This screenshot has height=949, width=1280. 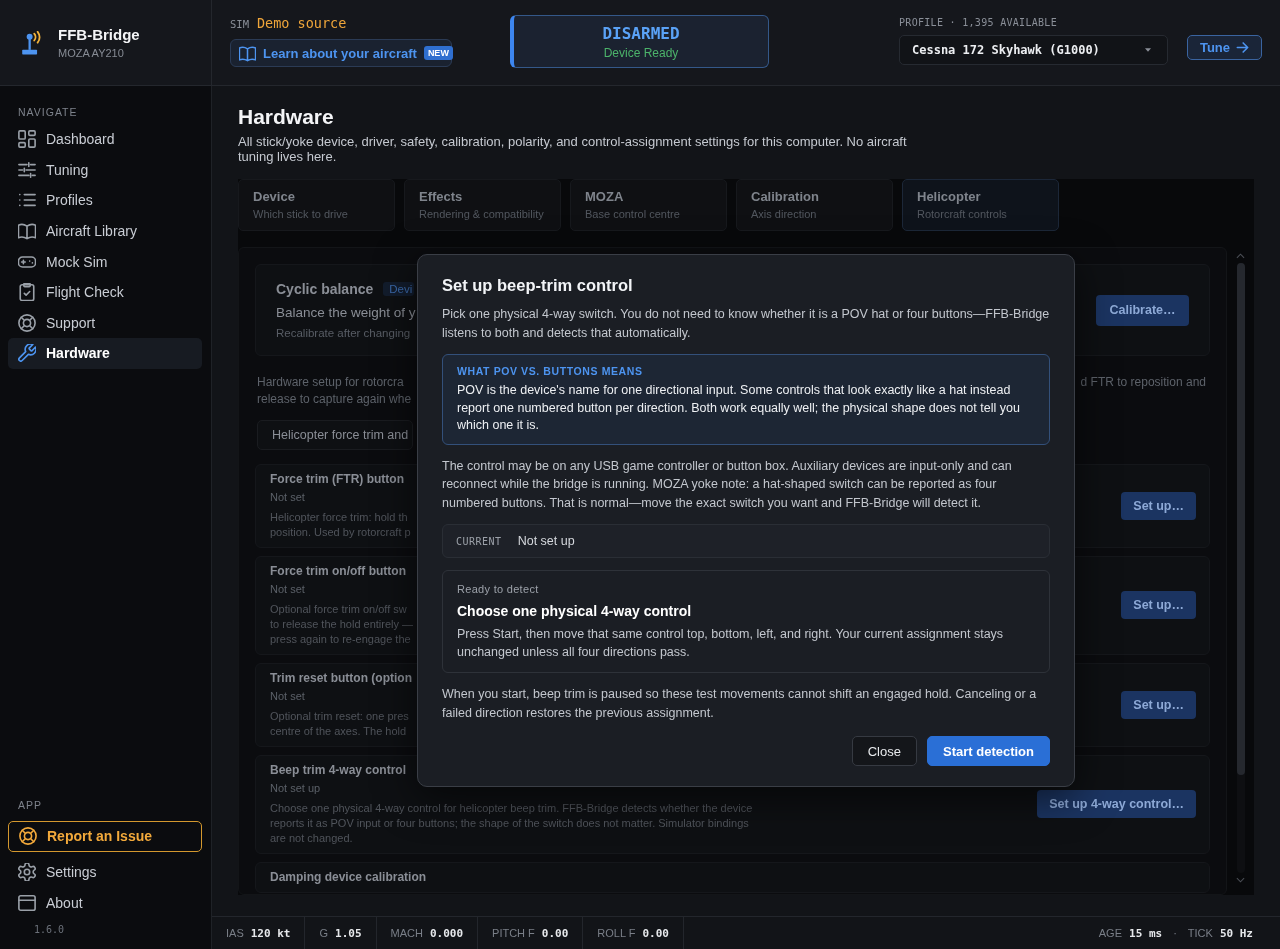 What do you see at coordinates (1243, 47) in the screenshot?
I see `arrow-right-icon` at bounding box center [1243, 47].